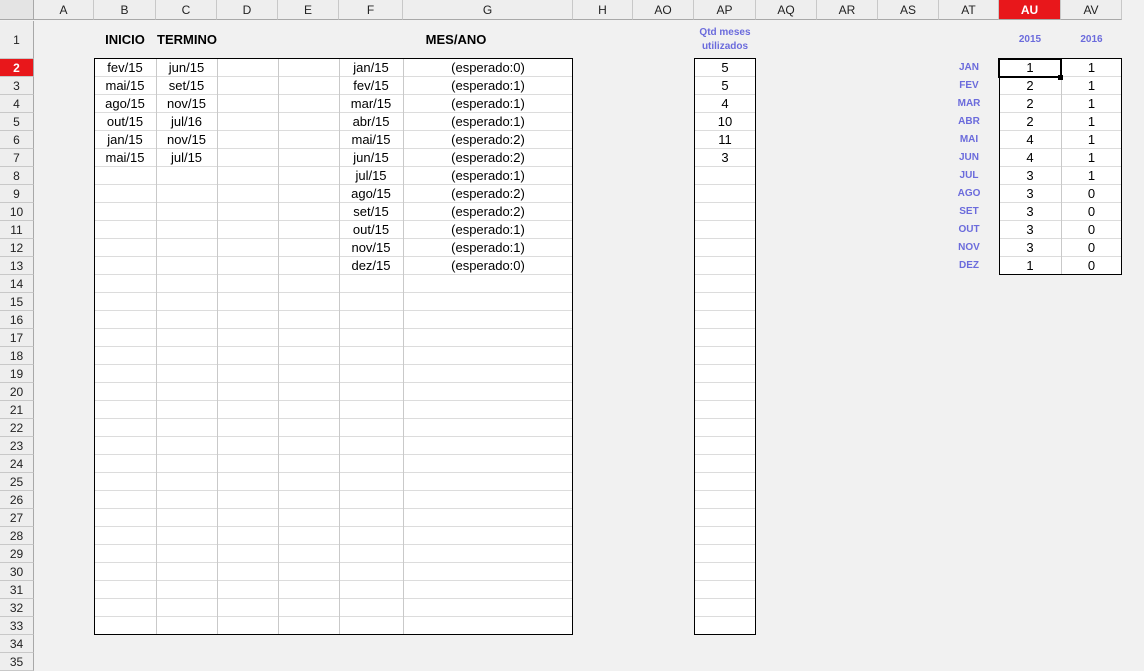  I want to click on cell-termino: set/15, so click(186, 86).